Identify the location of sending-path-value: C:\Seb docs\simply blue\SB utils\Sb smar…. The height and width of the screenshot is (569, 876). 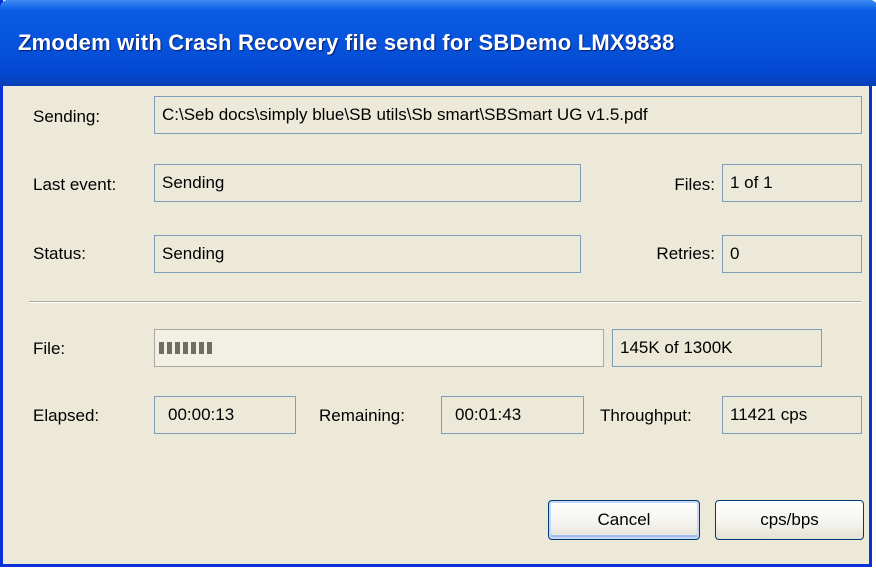
(405, 114).